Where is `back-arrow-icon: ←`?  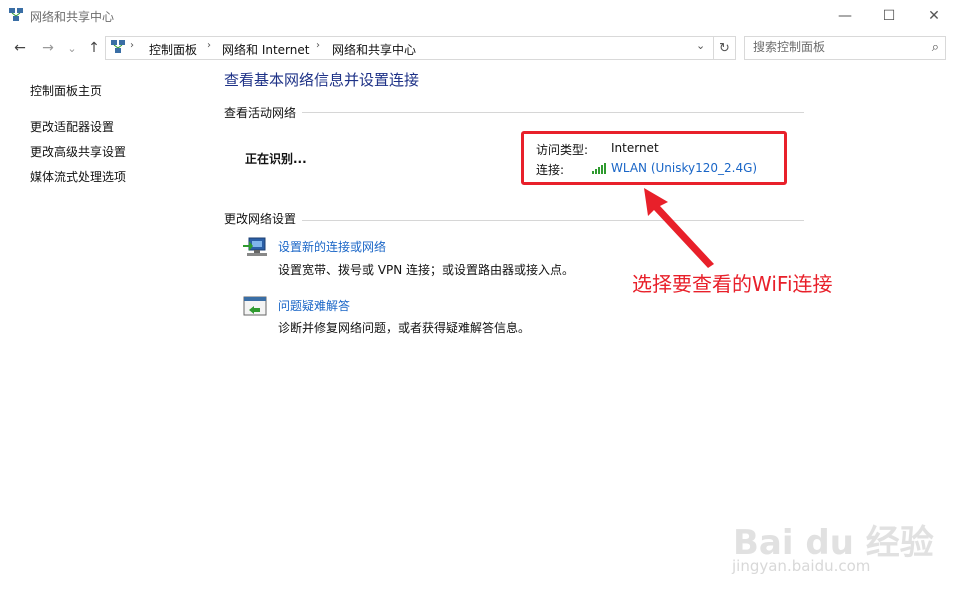
back-arrow-icon: ← is located at coordinates (20, 48).